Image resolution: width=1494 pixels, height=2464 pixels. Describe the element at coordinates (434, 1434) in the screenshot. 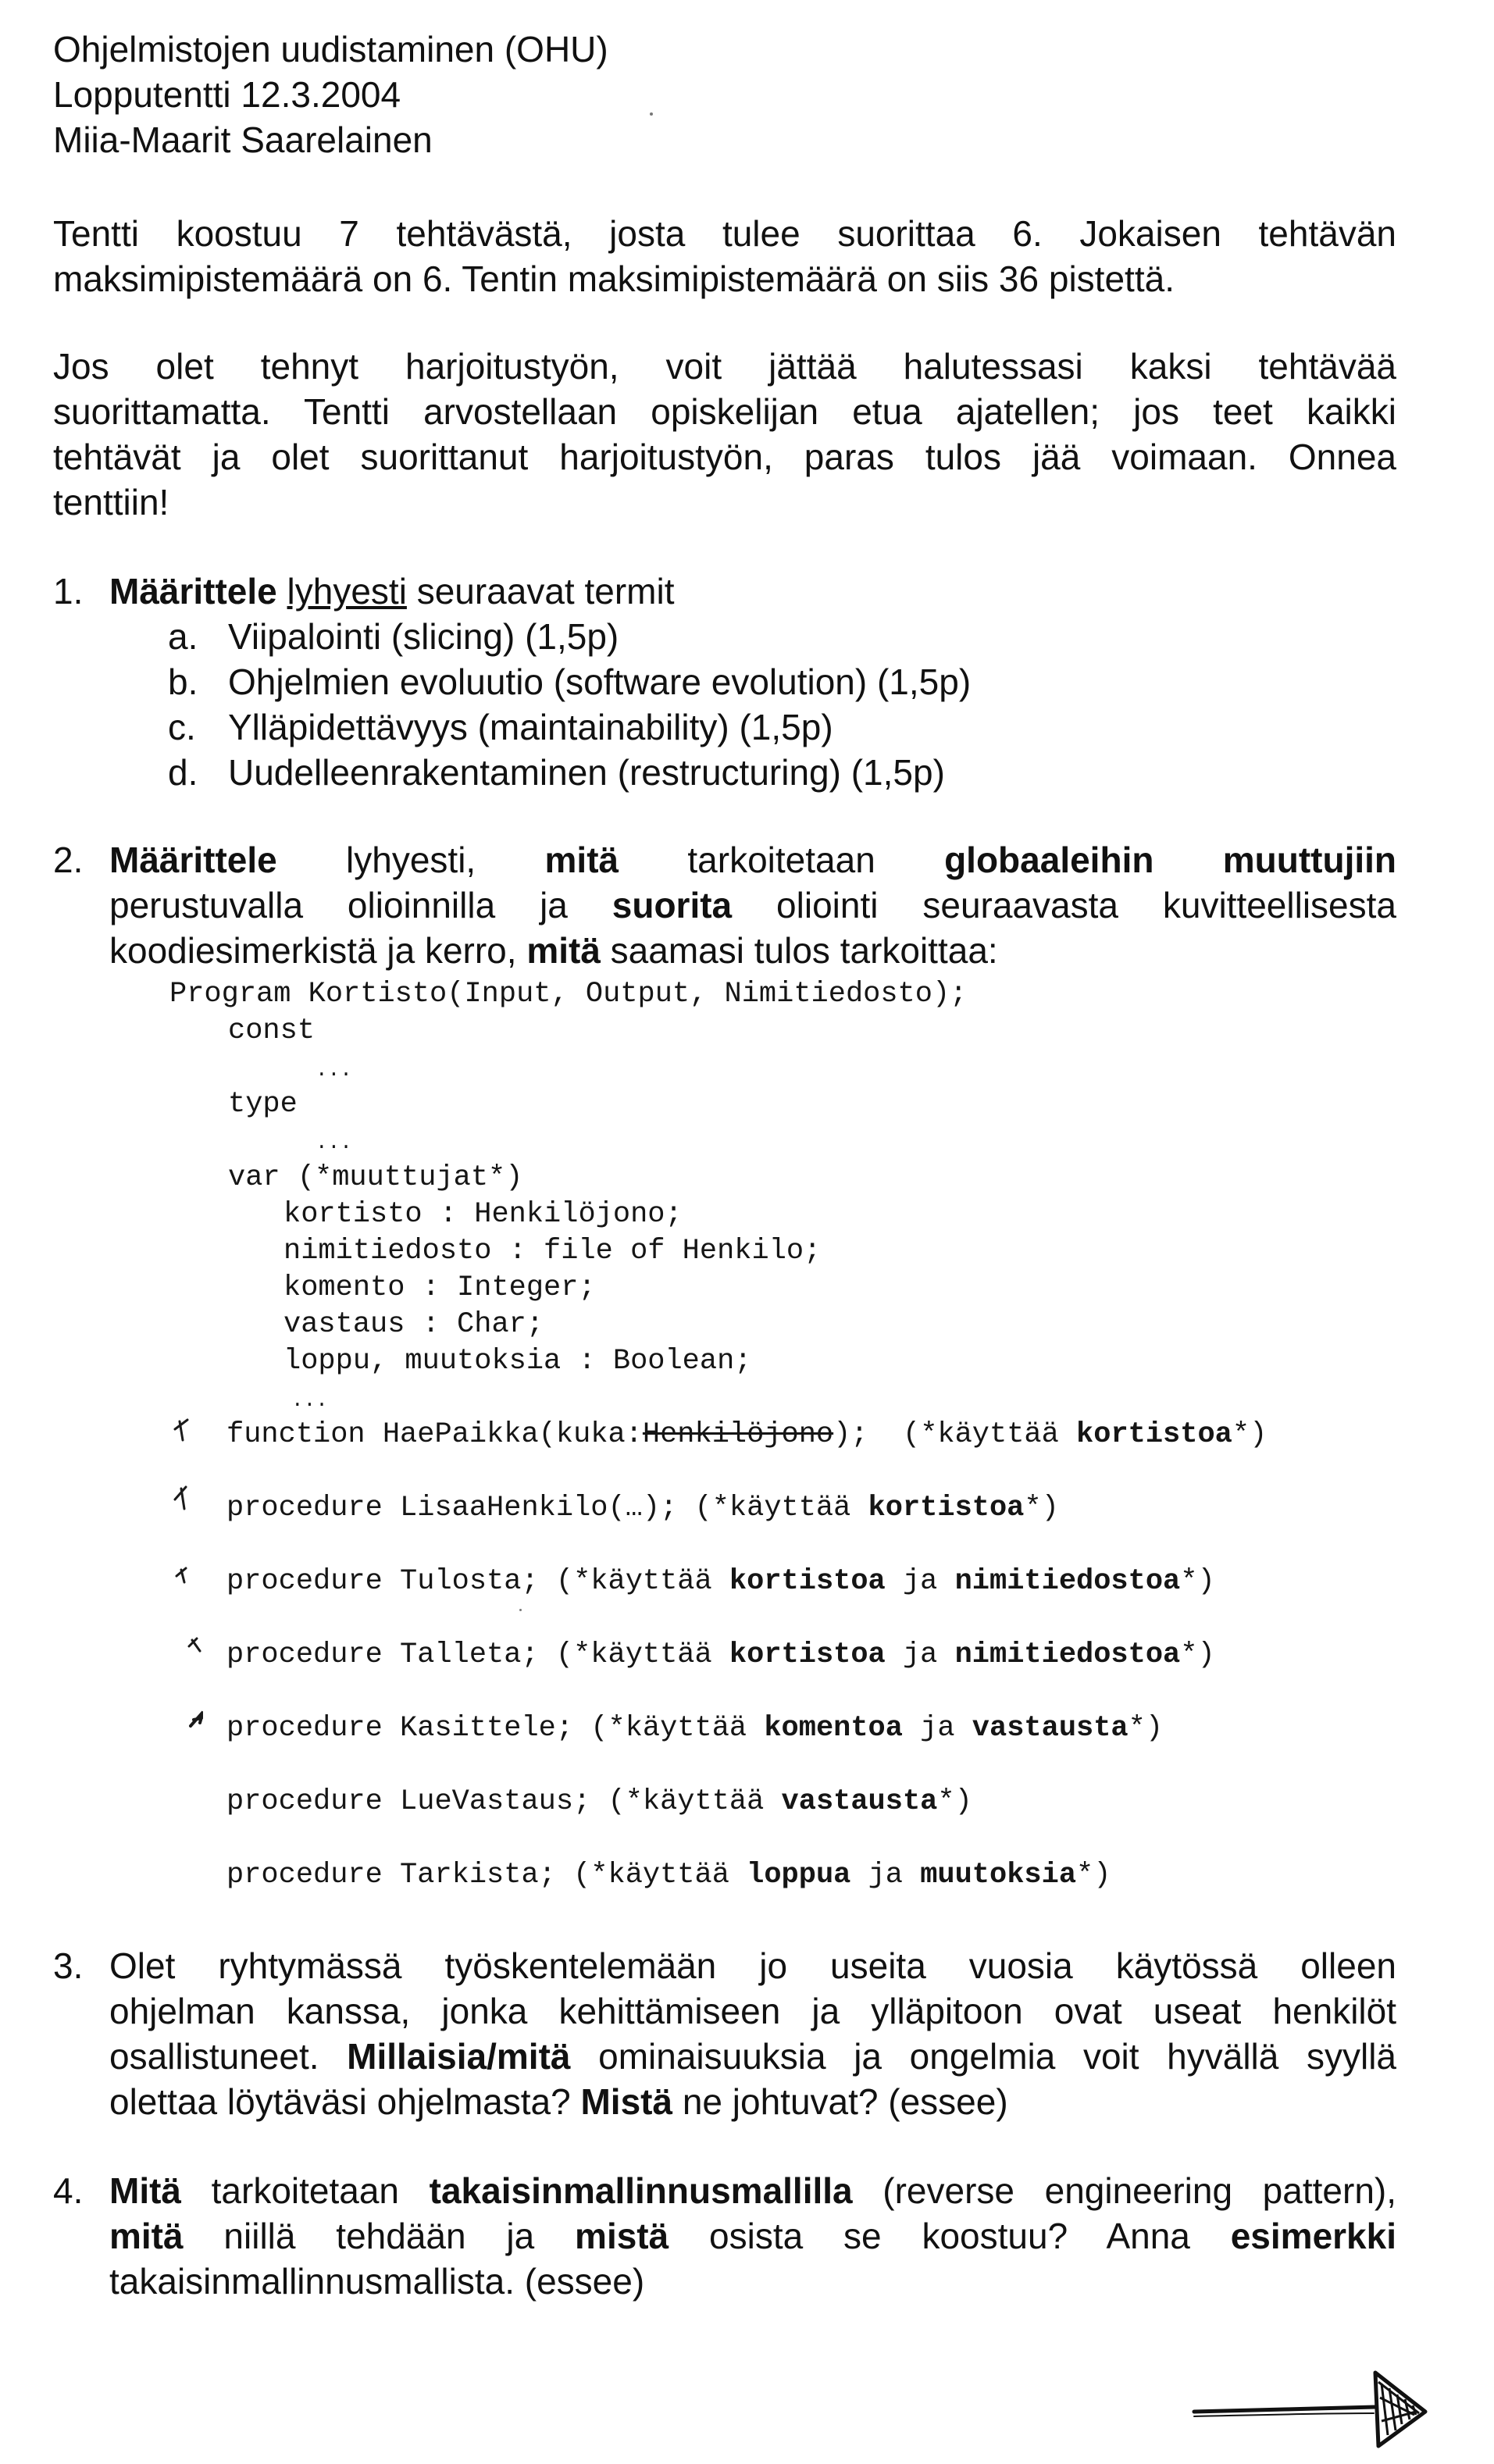

I see `routine-decl: function HaePaikka(kuka:` at that location.